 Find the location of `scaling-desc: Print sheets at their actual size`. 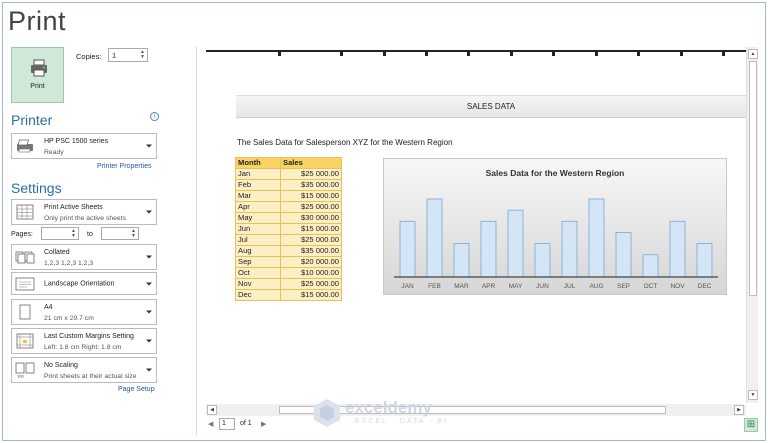

scaling-desc: Print sheets at their actual size is located at coordinates (90, 376).